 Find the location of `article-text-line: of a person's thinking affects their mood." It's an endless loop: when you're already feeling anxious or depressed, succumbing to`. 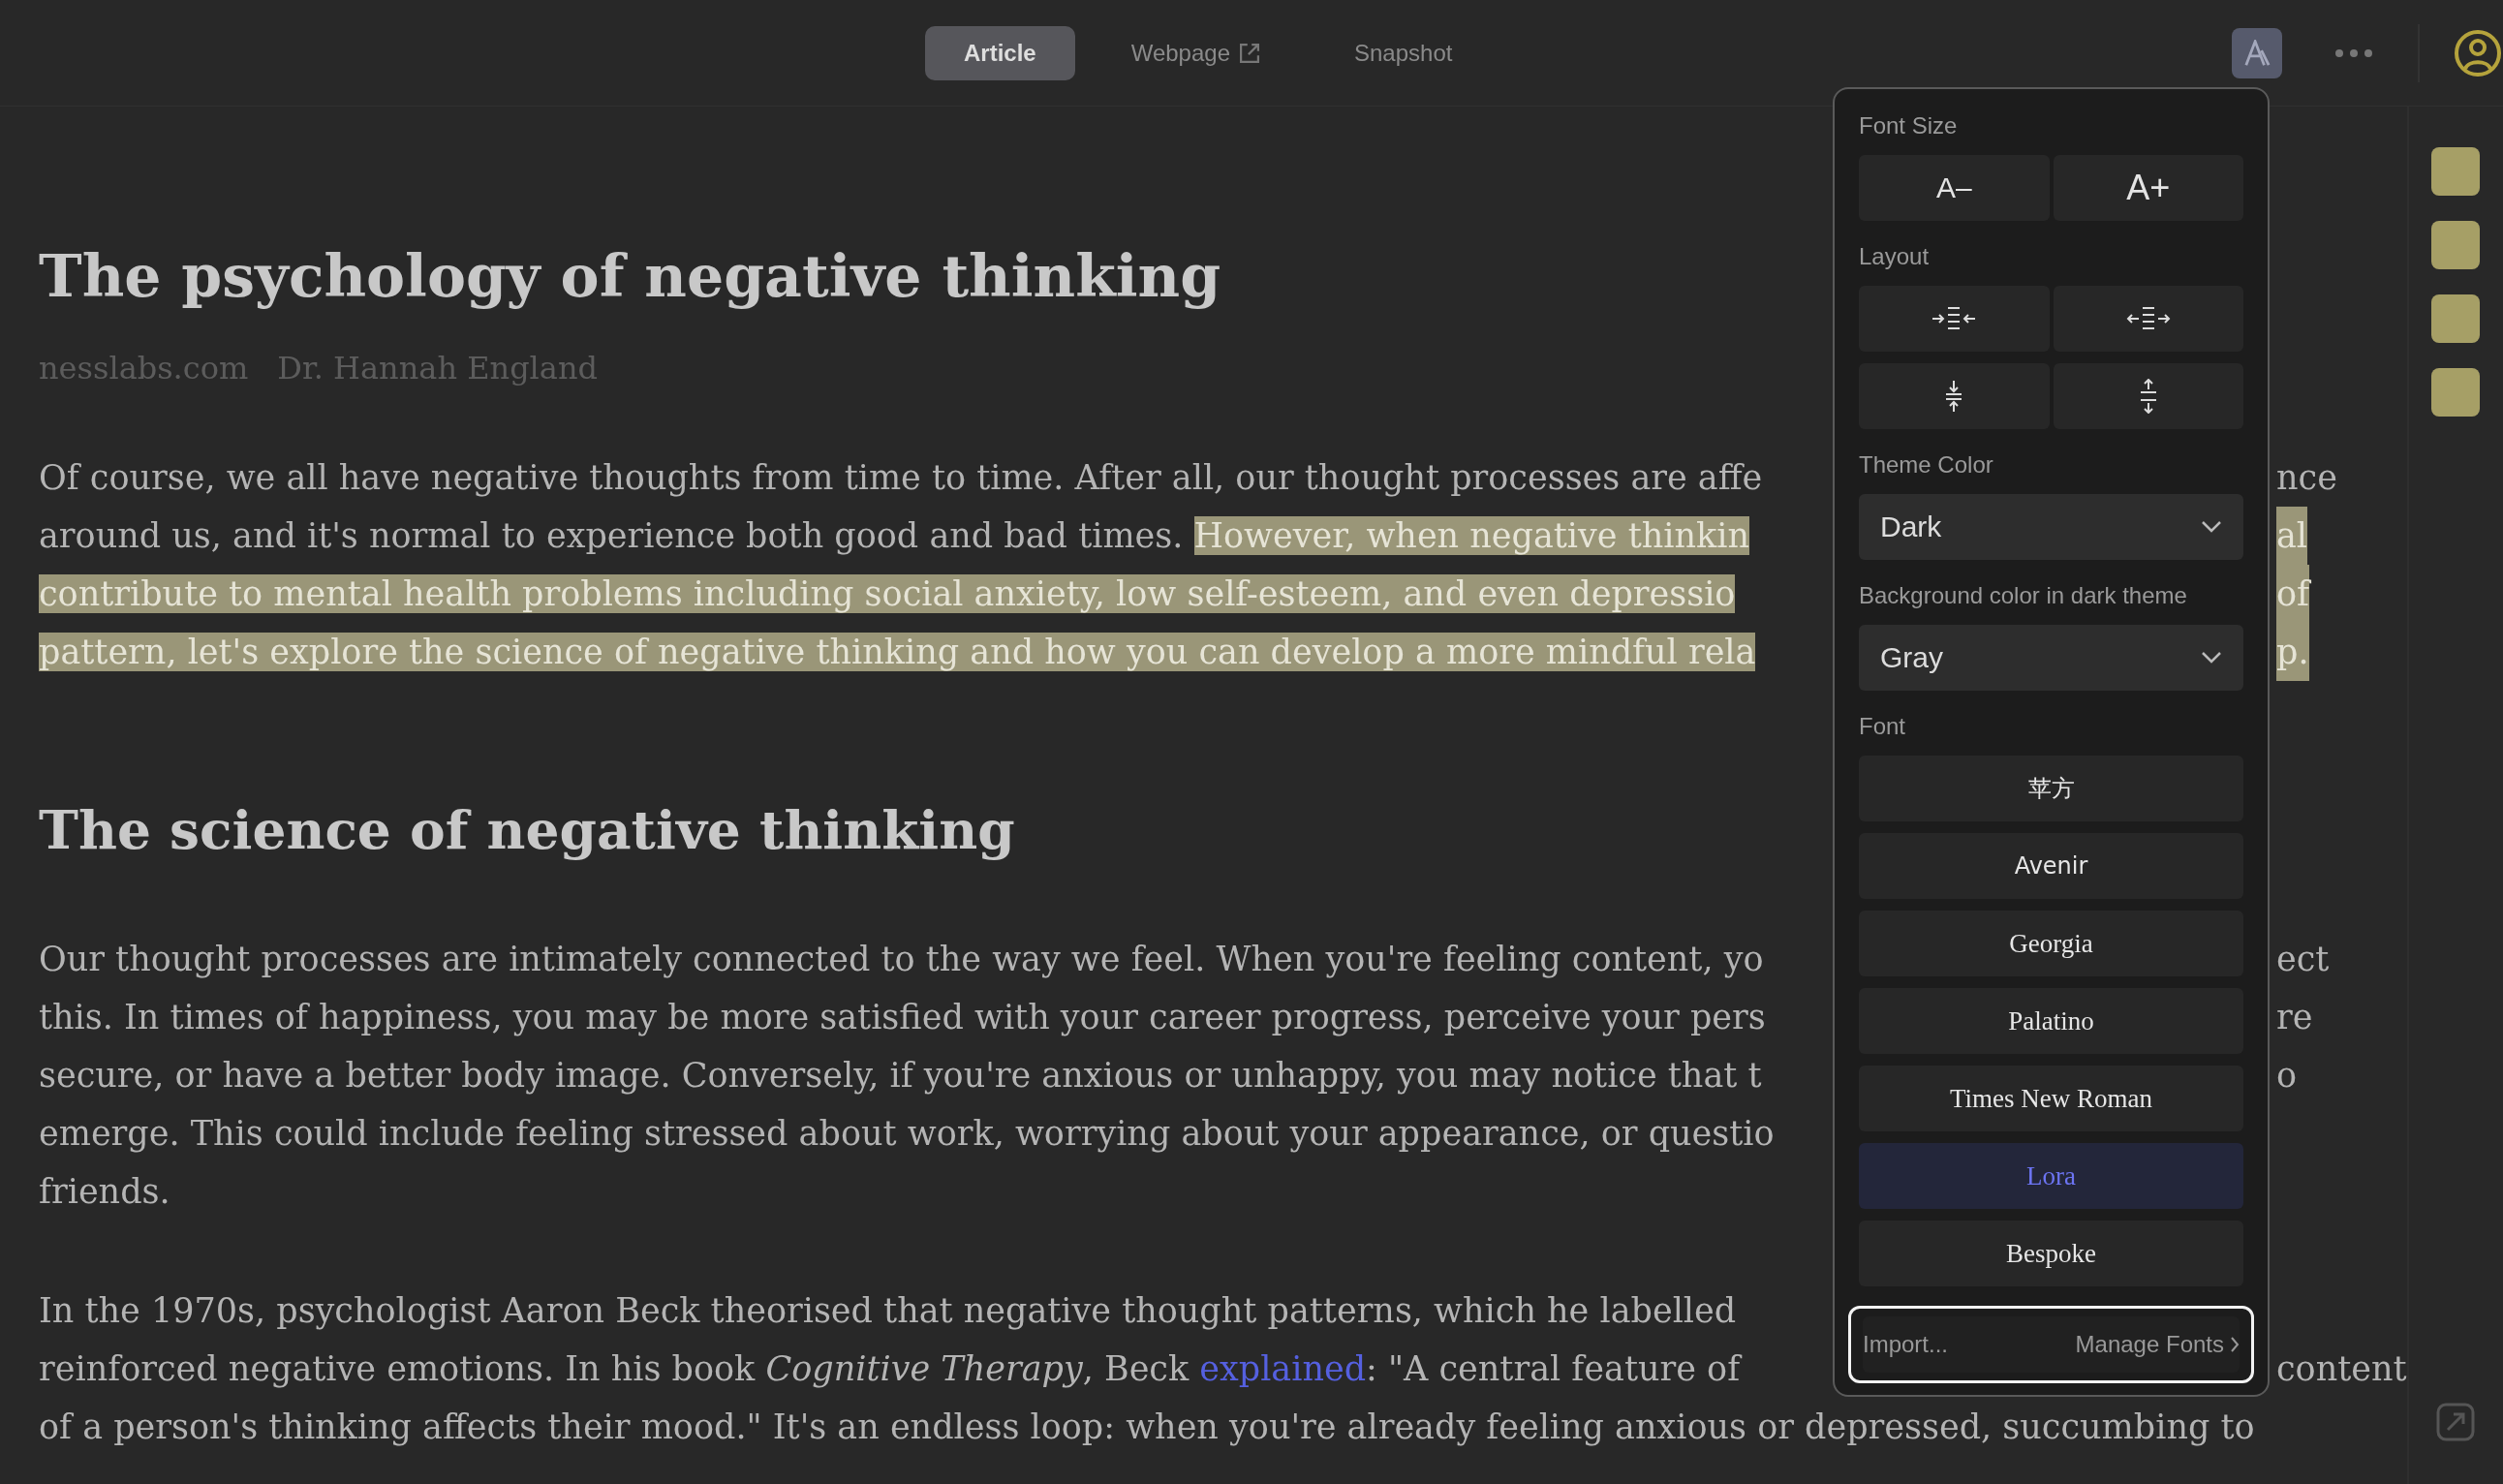

article-text-line: of a person's thinking affects their mood." It's an endless loop: when you're already feeling anxious or depressed, succumbing to is located at coordinates (1147, 1427).